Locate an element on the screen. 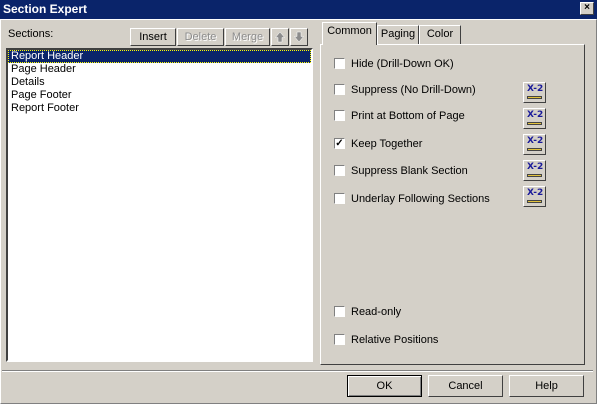 The height and width of the screenshot is (404, 597). keep-together-checkbox: ✓ is located at coordinates (339, 143).